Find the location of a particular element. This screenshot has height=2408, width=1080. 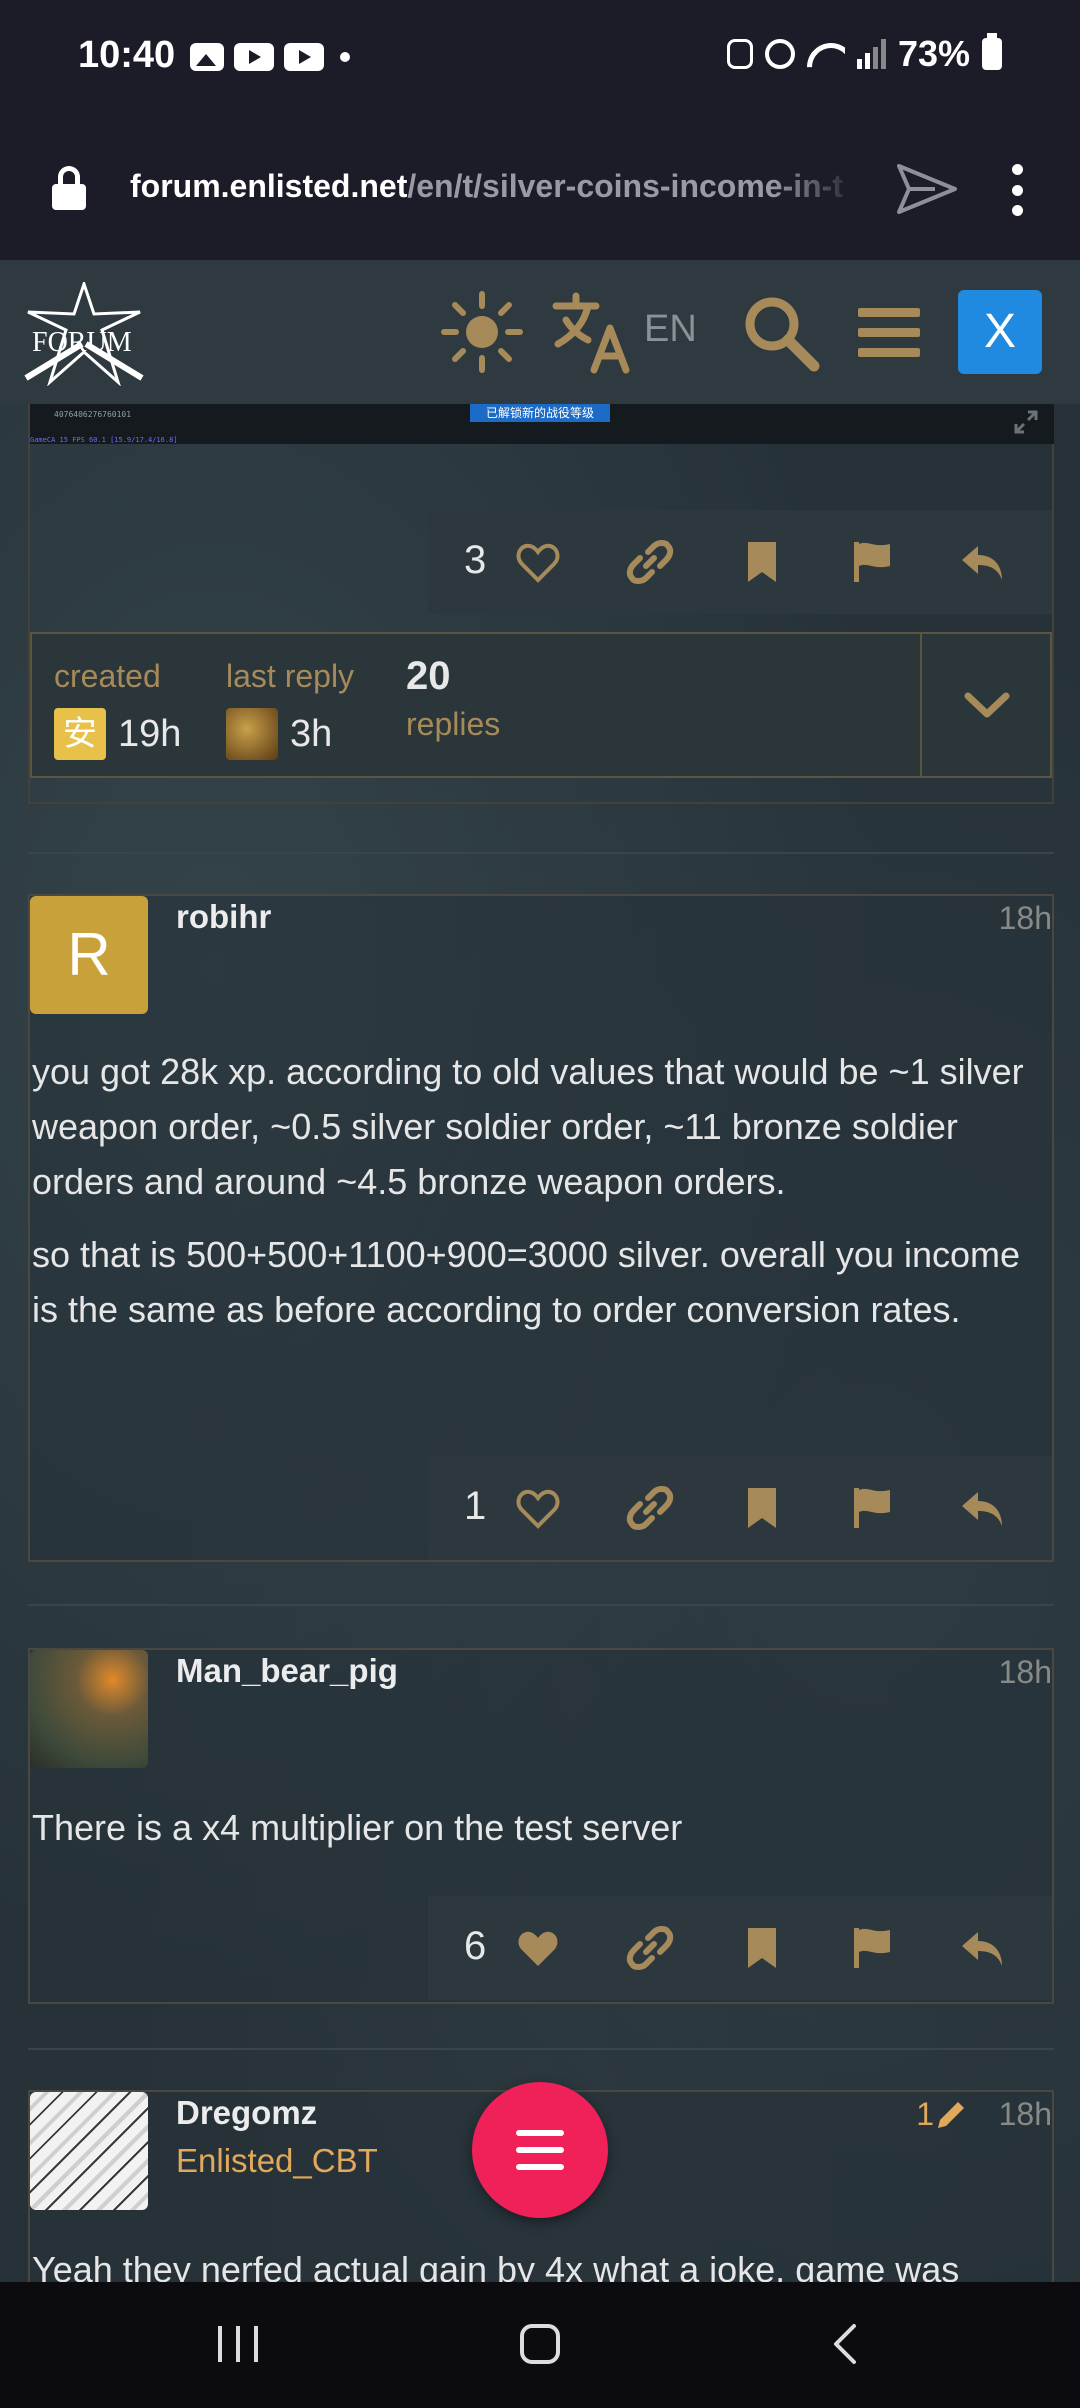

battery-percent: 73% is located at coordinates (933, 53).